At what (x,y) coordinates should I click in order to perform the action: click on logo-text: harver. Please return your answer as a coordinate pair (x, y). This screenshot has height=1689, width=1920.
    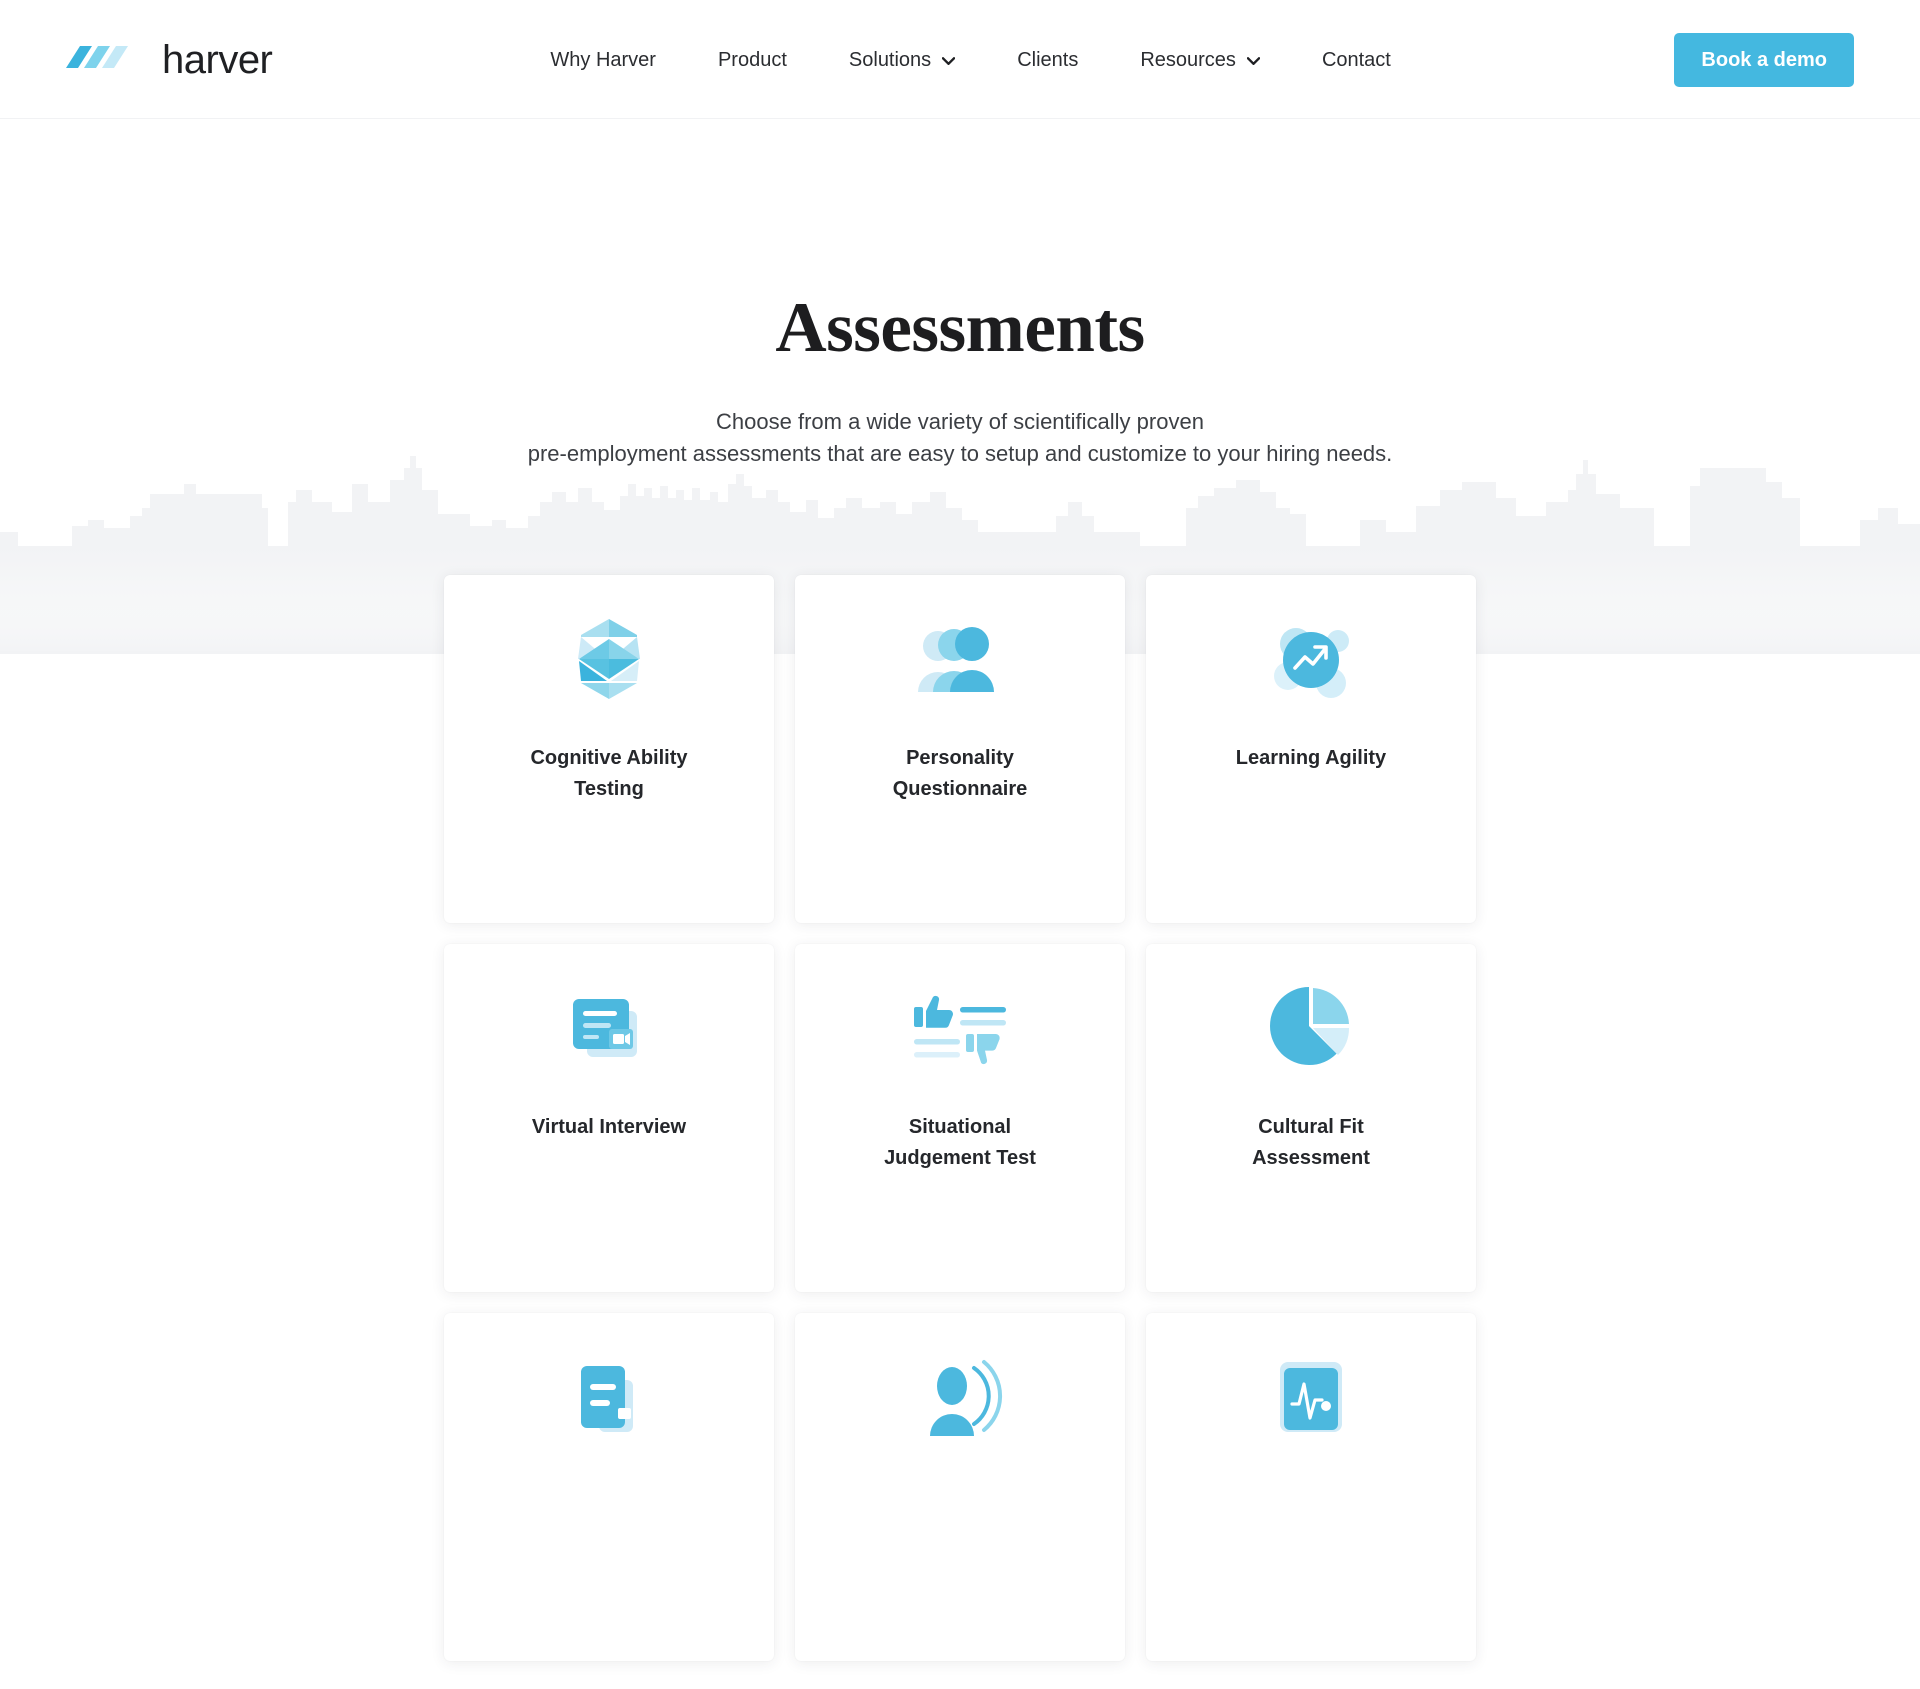
    Looking at the image, I should click on (217, 59).